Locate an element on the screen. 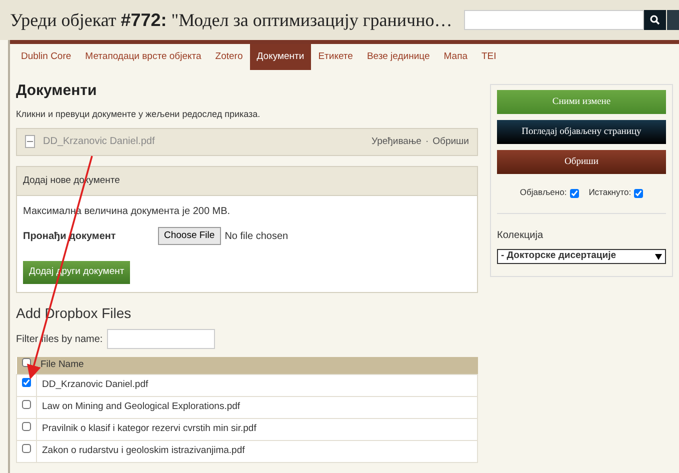  instructions-text: Кликни и превуци документе у жељени редослед приказа. is located at coordinates (139, 115).